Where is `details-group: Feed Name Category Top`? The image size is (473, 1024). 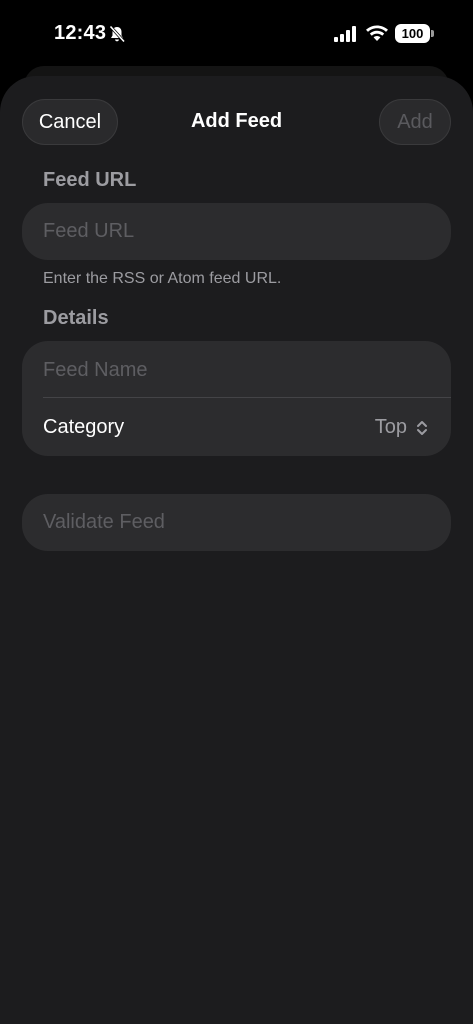 details-group: Feed Name Category Top is located at coordinates (236, 398).